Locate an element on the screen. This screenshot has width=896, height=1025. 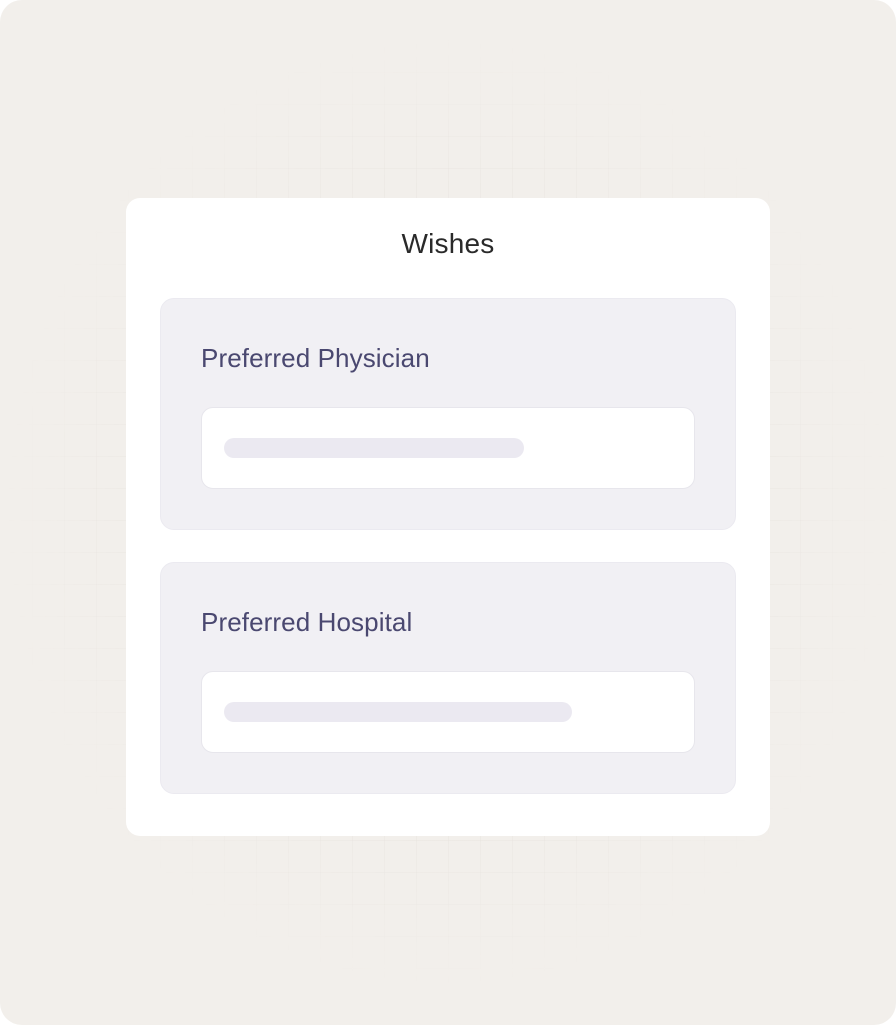
preferred-physician-section: Preferred Physician is located at coordinates (448, 414).